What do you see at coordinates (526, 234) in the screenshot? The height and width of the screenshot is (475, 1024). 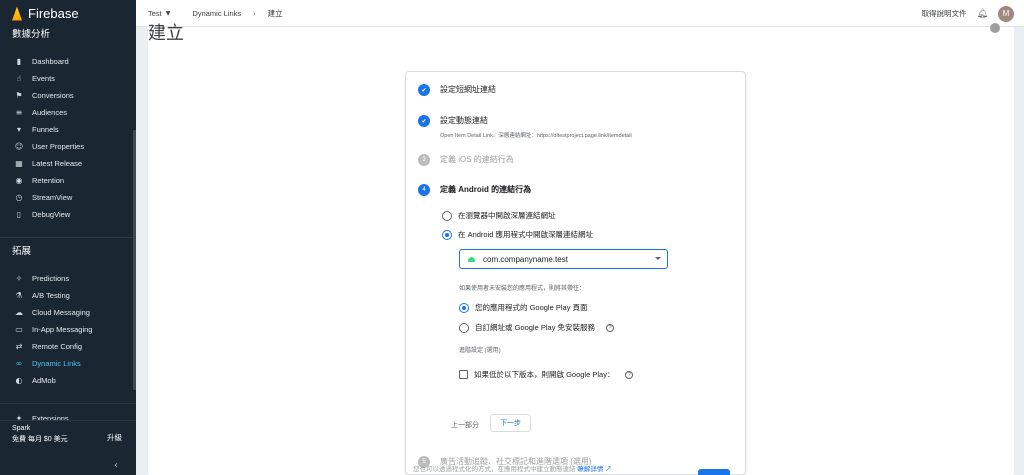 I see `radio-label: 在 Android 應用程式中開啟深層連結網址` at bounding box center [526, 234].